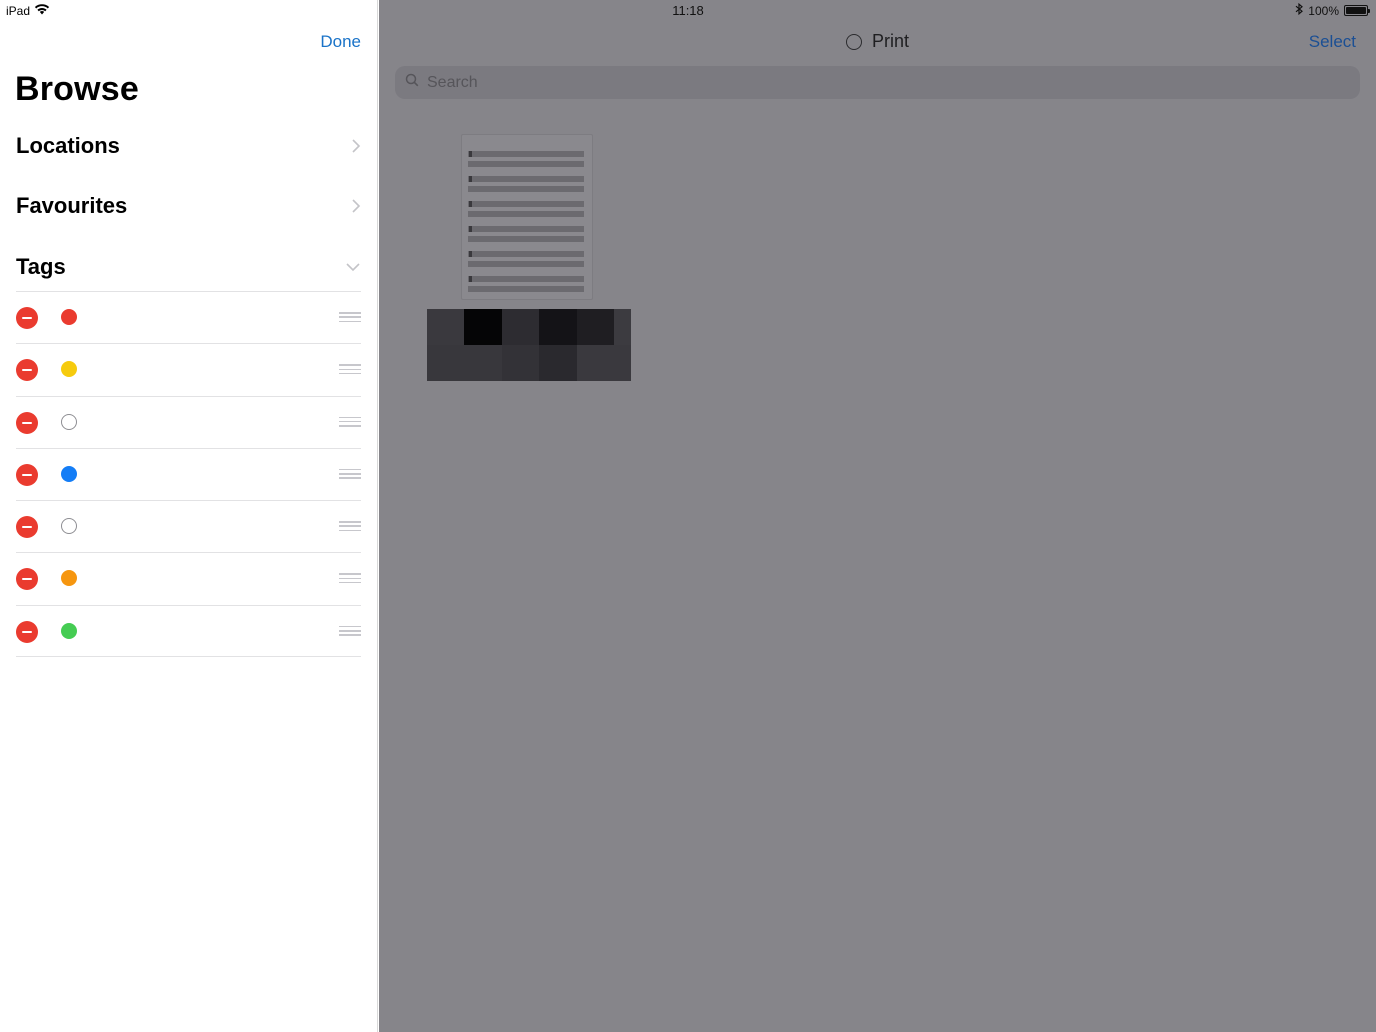 This screenshot has height=1032, width=1376. What do you see at coordinates (1323, 10) in the screenshot?
I see `battery-percent: 100%` at bounding box center [1323, 10].